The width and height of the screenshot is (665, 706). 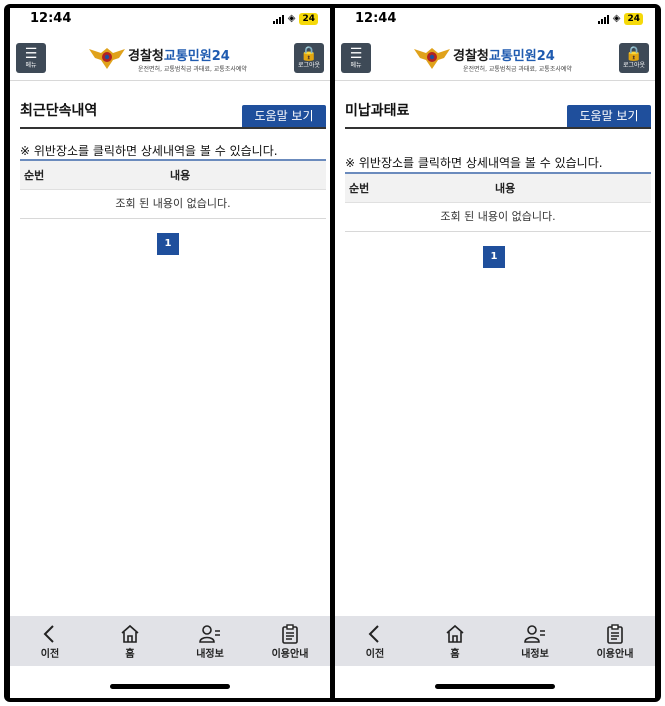 I want to click on page-title: 미납과태료, so click(x=377, y=111).